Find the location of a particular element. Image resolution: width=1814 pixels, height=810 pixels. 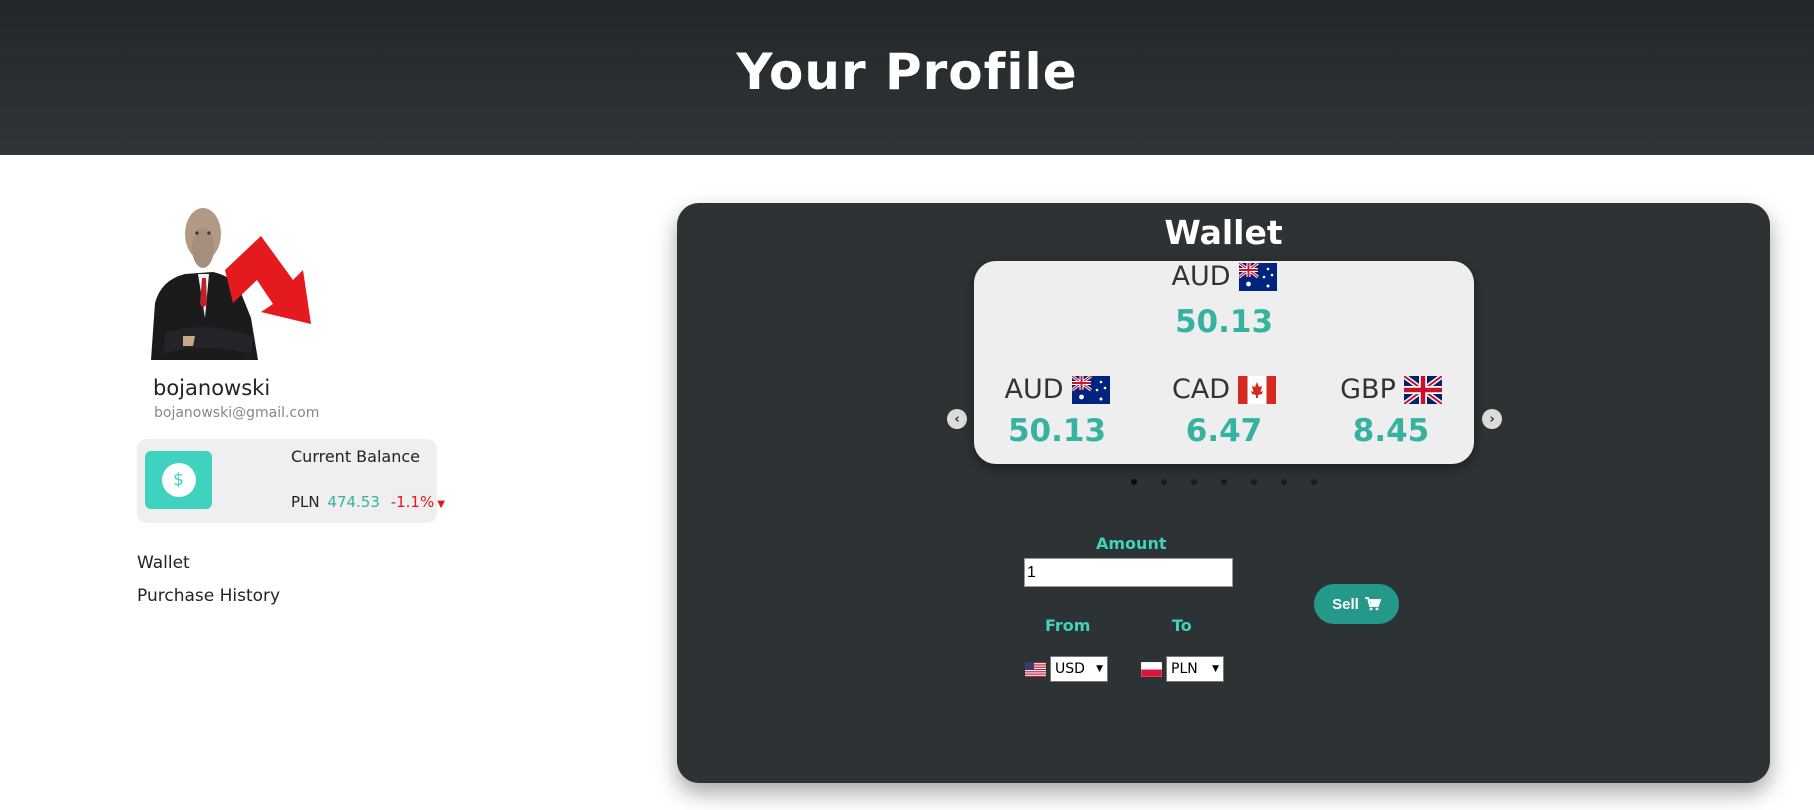

user-email: bojanowski@gmail.com is located at coordinates (237, 413).